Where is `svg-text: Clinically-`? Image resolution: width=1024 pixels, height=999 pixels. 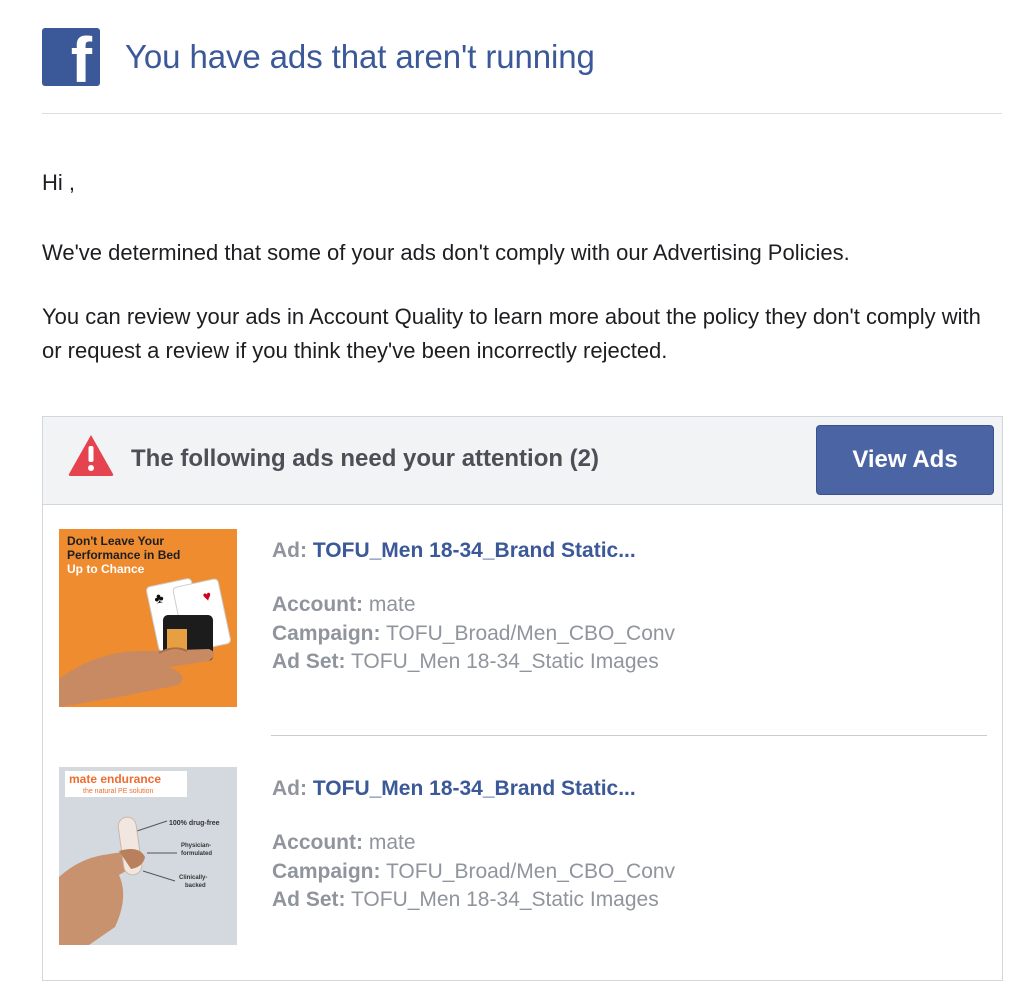
svg-text: Clinically- is located at coordinates (193, 878).